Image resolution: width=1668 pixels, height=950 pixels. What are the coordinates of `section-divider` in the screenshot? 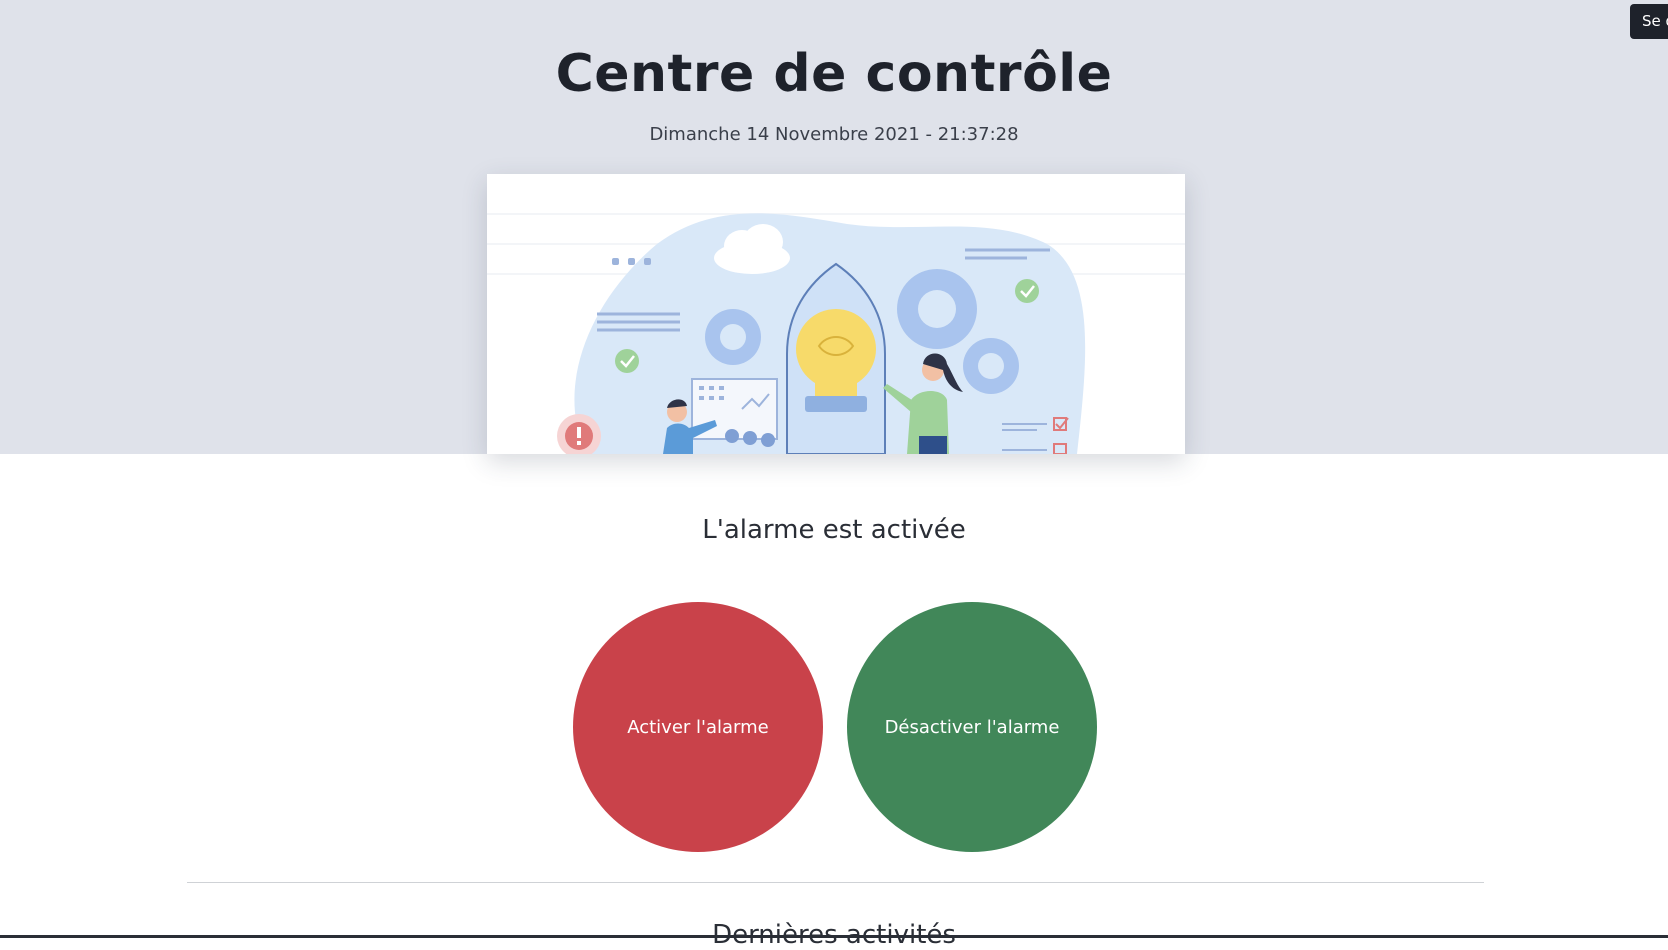 It's located at (835, 882).